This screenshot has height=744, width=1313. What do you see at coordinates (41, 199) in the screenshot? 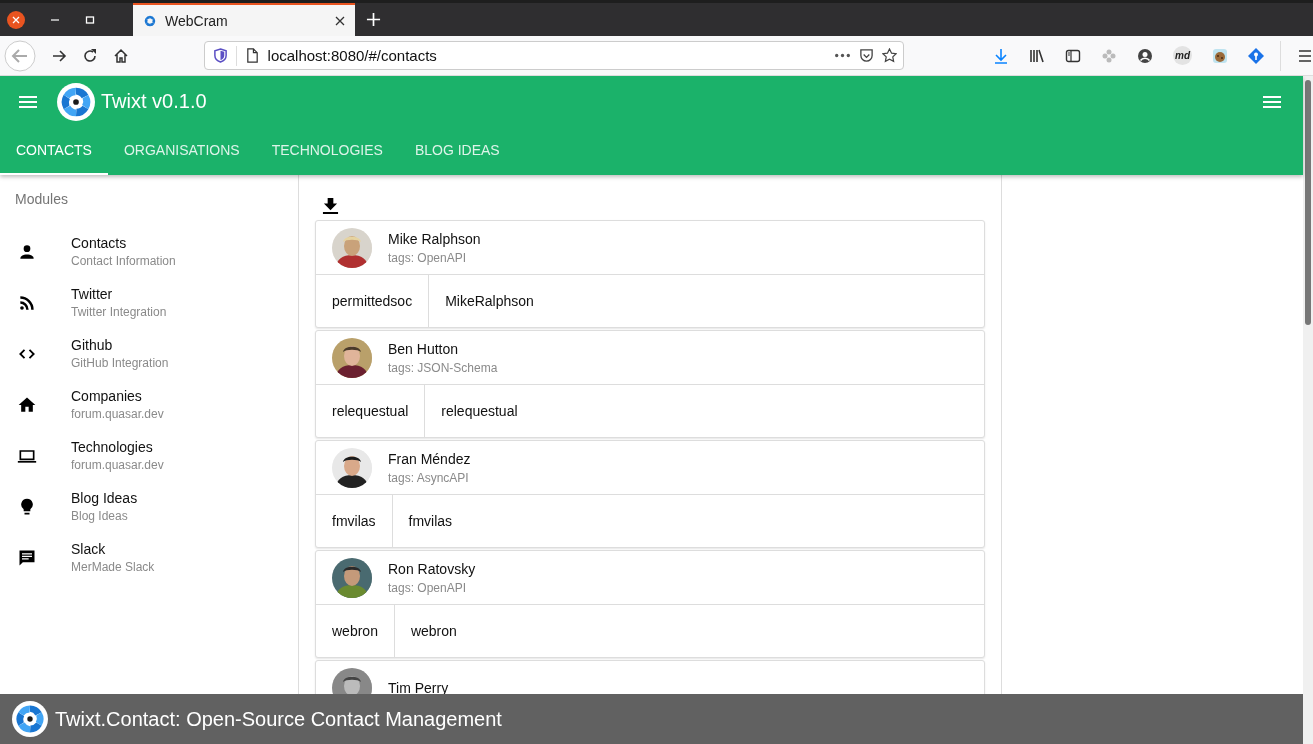
I see `section-heading: Modules` at bounding box center [41, 199].